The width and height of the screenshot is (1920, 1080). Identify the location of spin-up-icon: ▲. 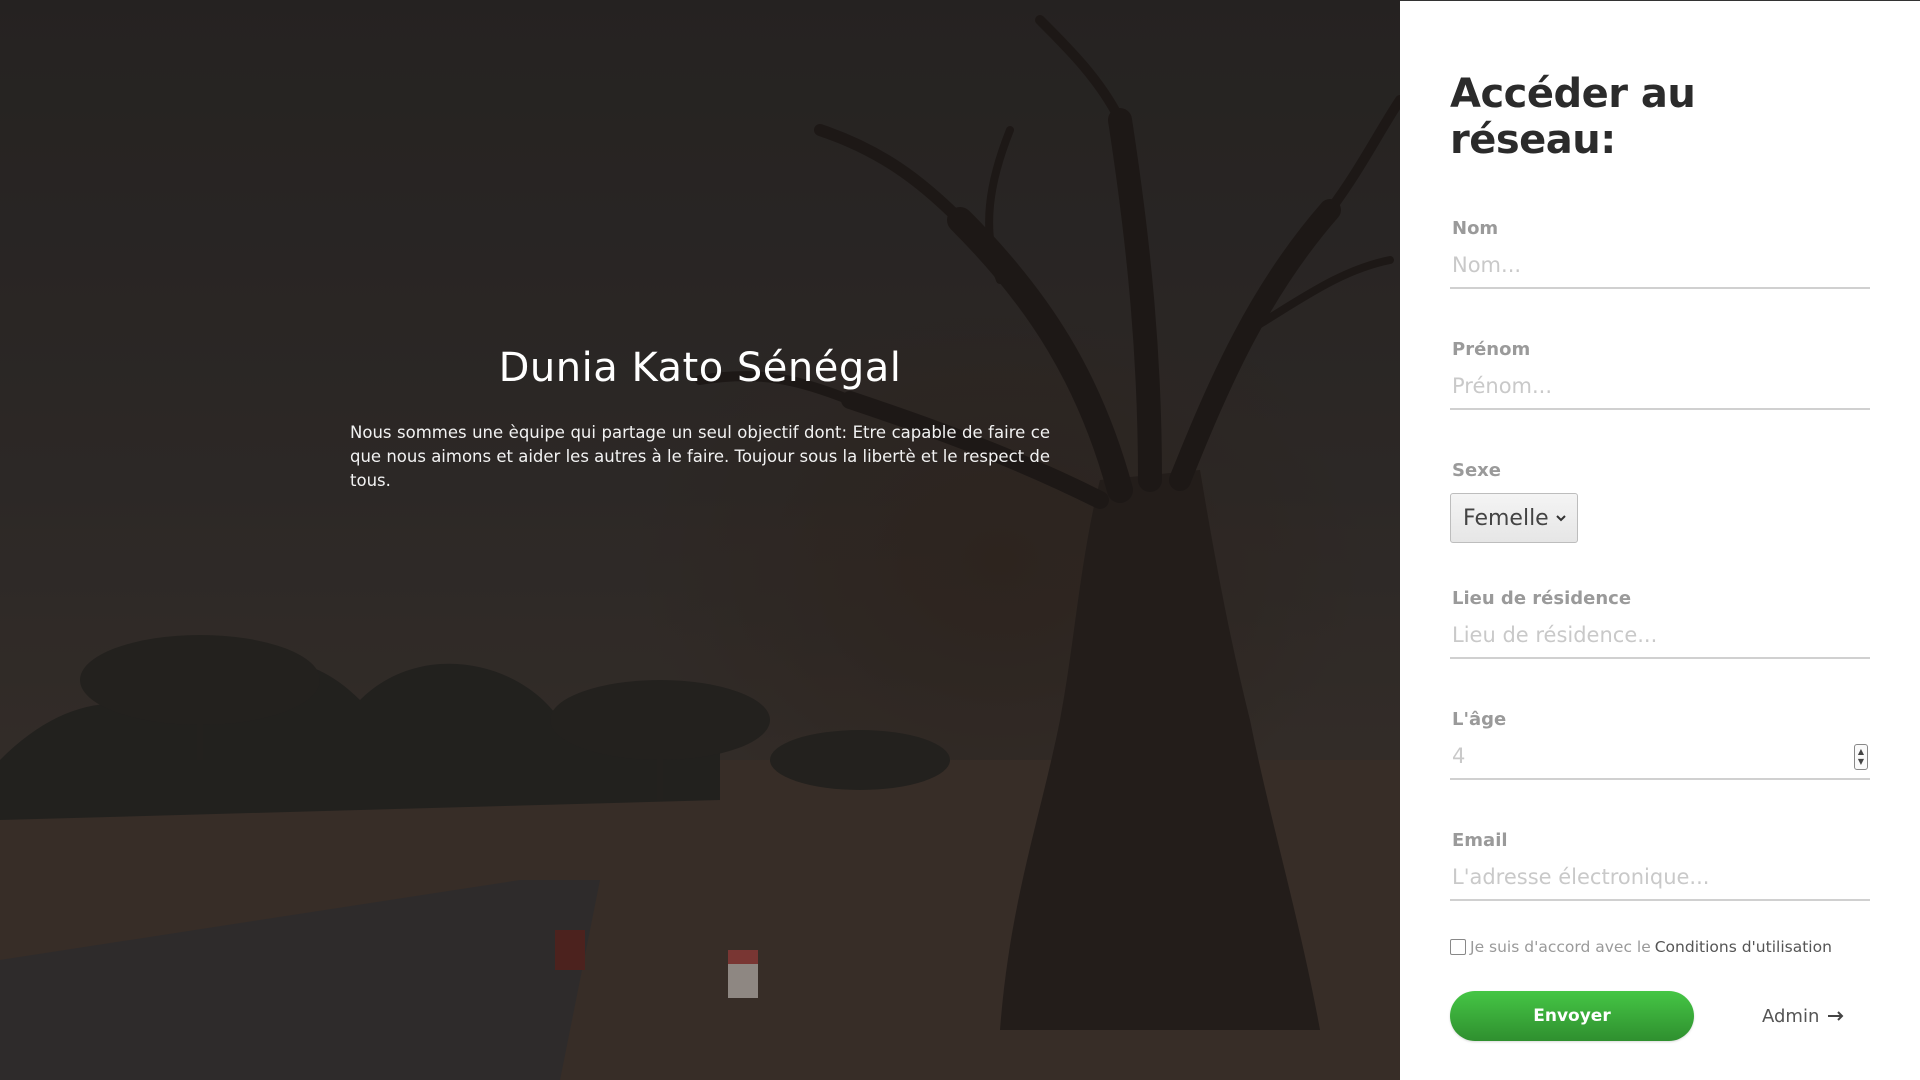
(1861, 752).